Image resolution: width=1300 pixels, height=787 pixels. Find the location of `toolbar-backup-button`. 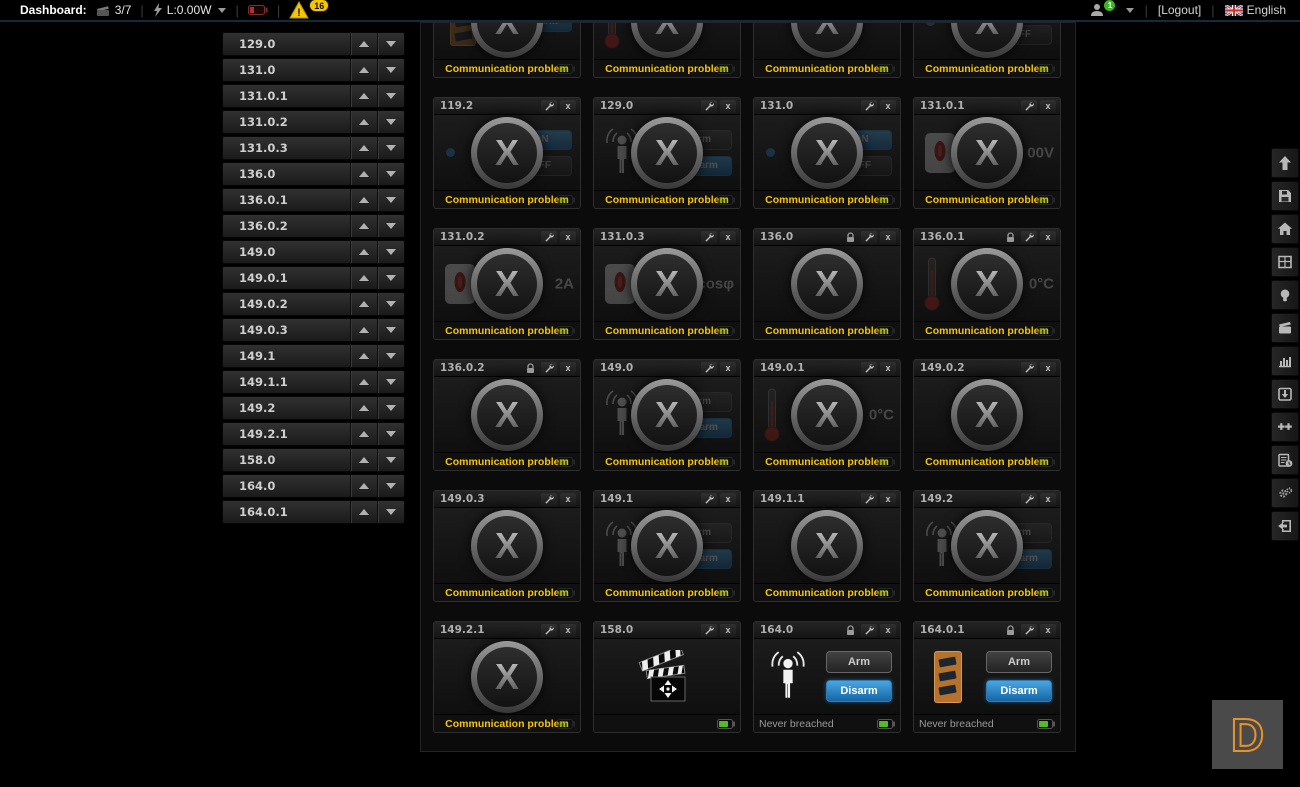

toolbar-backup-button is located at coordinates (1285, 394).